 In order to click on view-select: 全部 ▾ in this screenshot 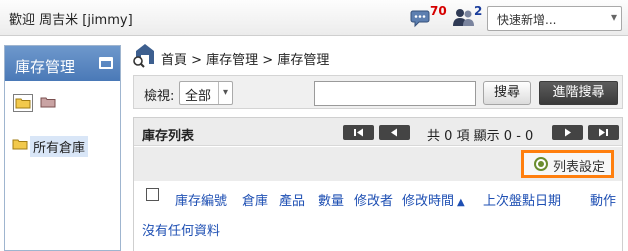, I will do `click(206, 93)`.